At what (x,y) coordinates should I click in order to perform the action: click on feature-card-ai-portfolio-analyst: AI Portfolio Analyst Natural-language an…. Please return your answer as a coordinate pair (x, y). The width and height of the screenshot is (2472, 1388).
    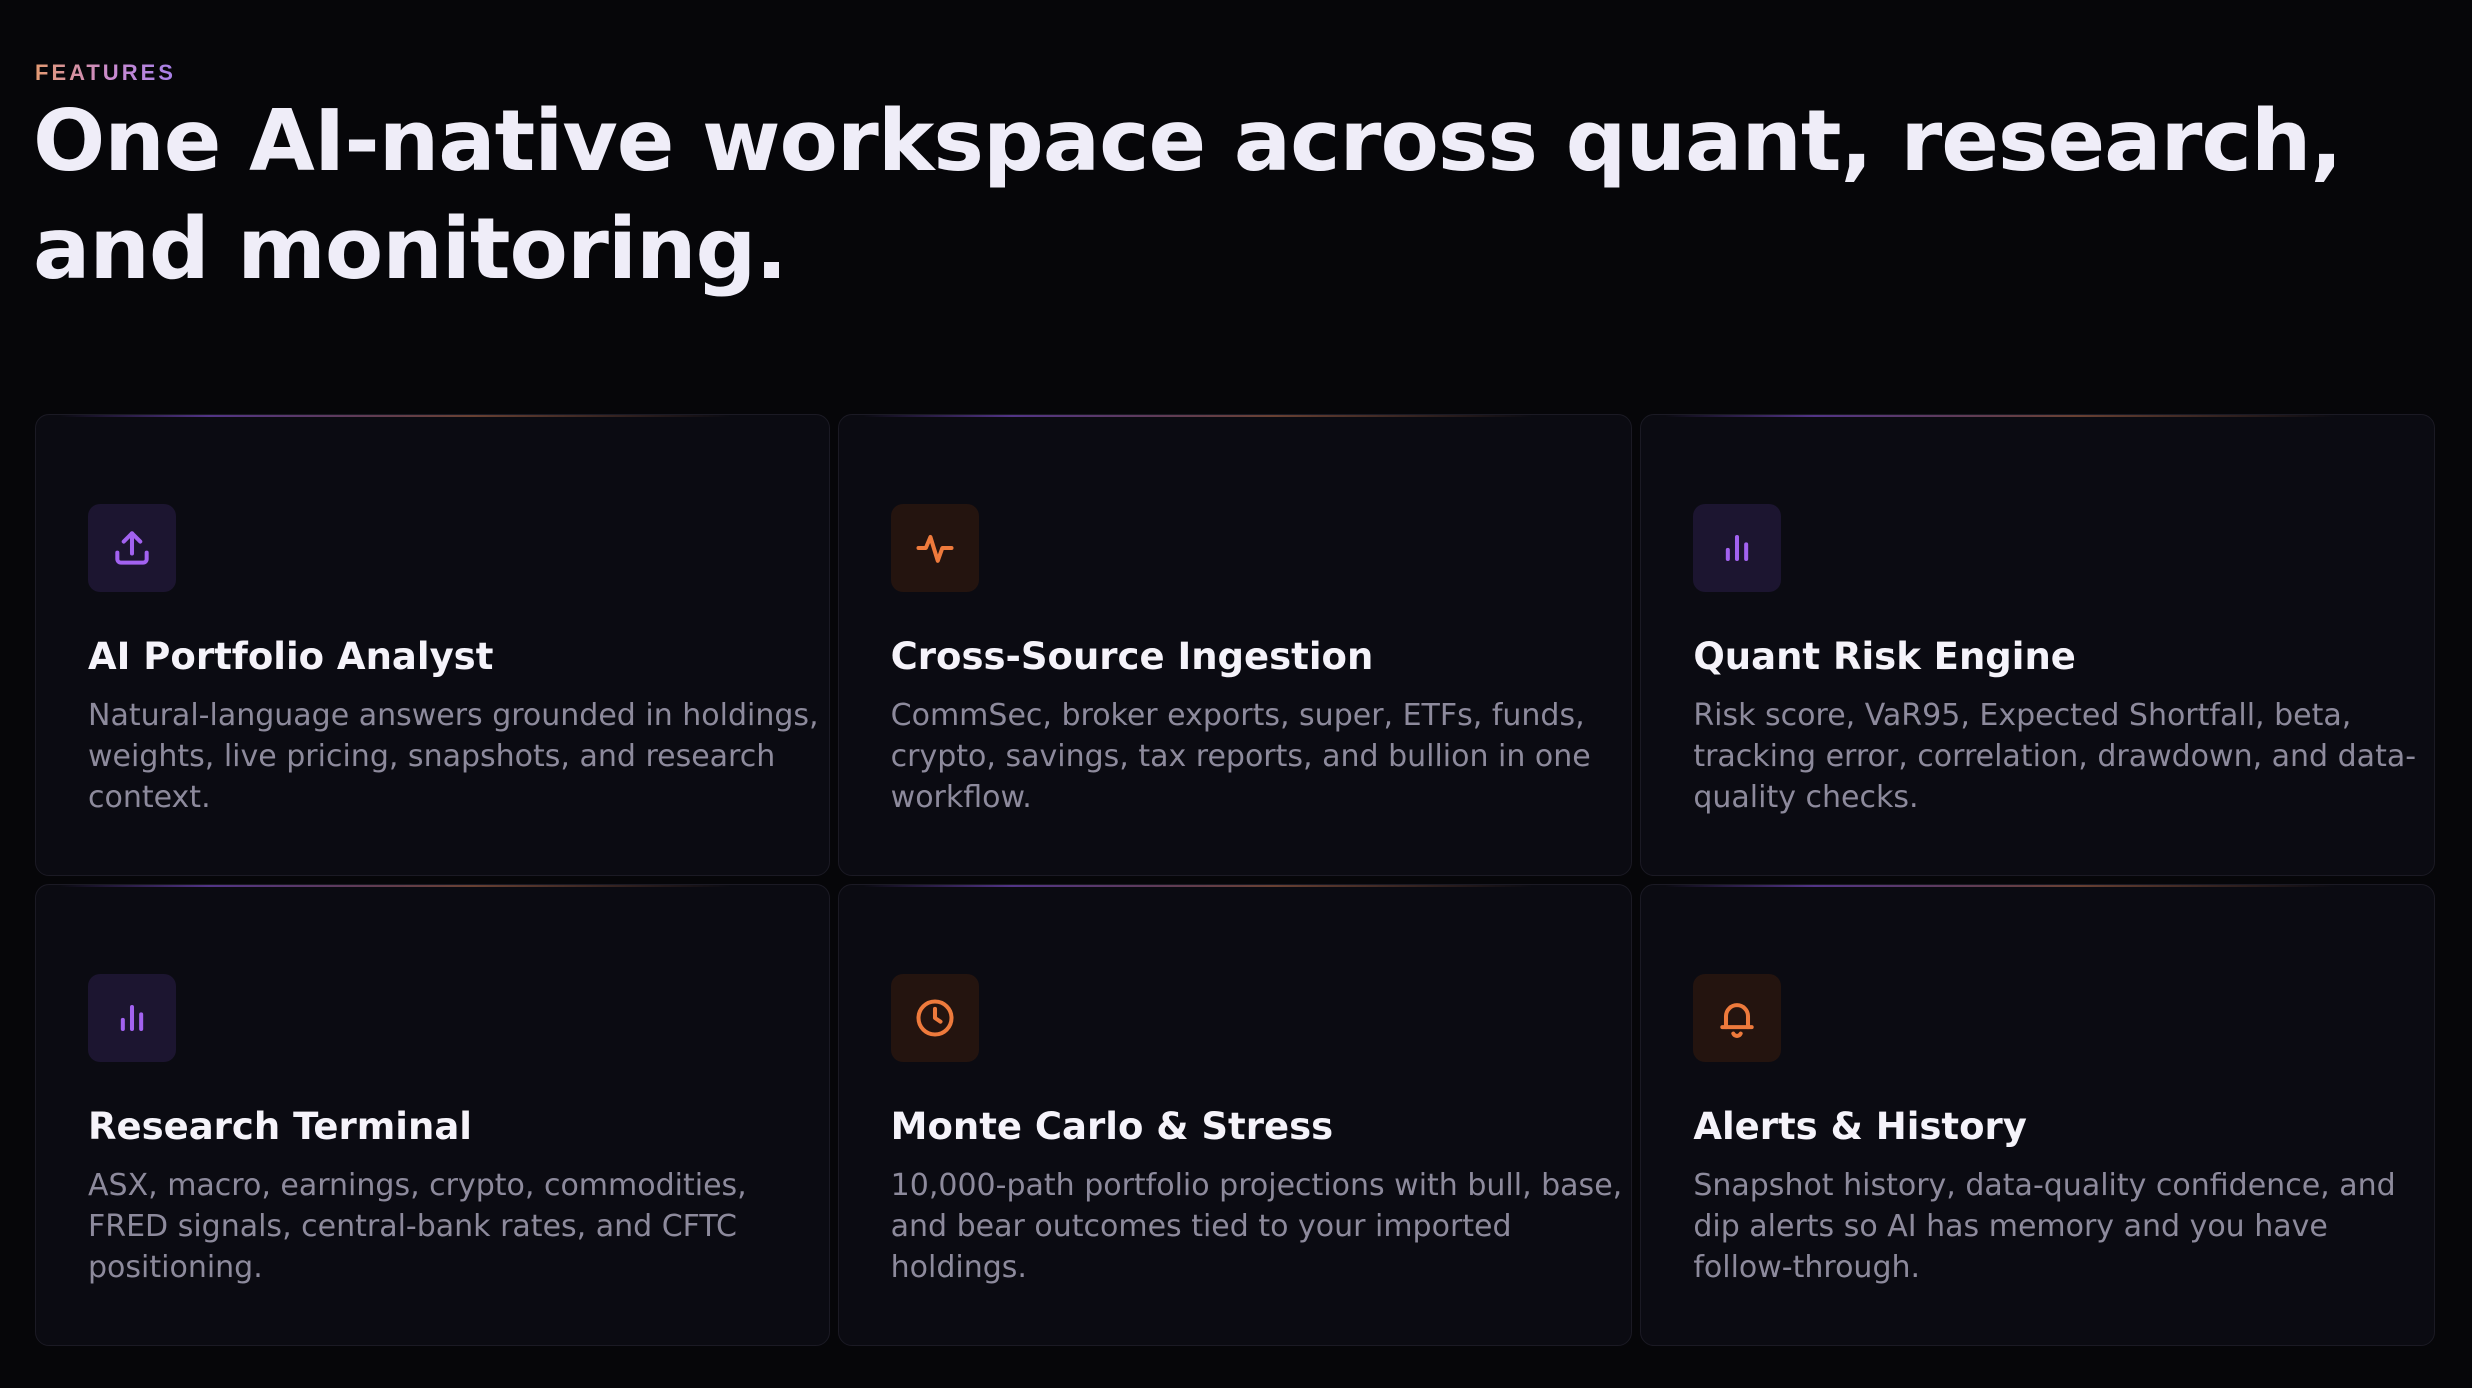
    Looking at the image, I should click on (432, 645).